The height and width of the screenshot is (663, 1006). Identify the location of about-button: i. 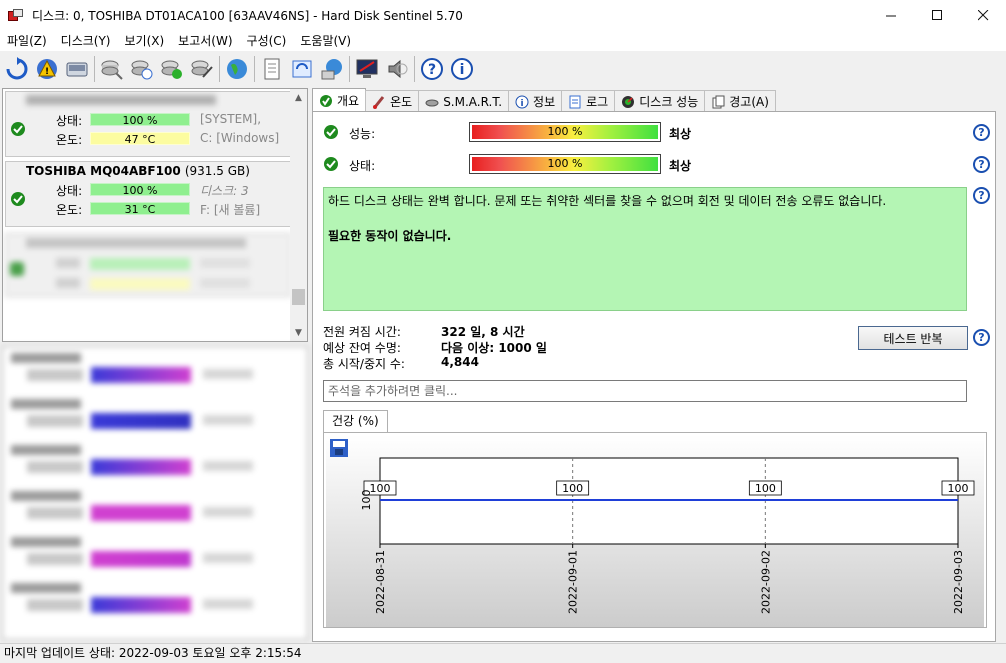
(462, 69).